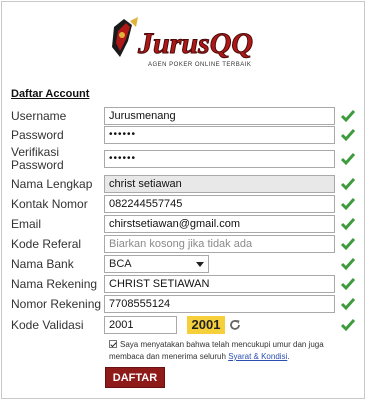 The width and height of the screenshot is (366, 400). What do you see at coordinates (219, 135) in the screenshot?
I see `password-input: ••••••` at bounding box center [219, 135].